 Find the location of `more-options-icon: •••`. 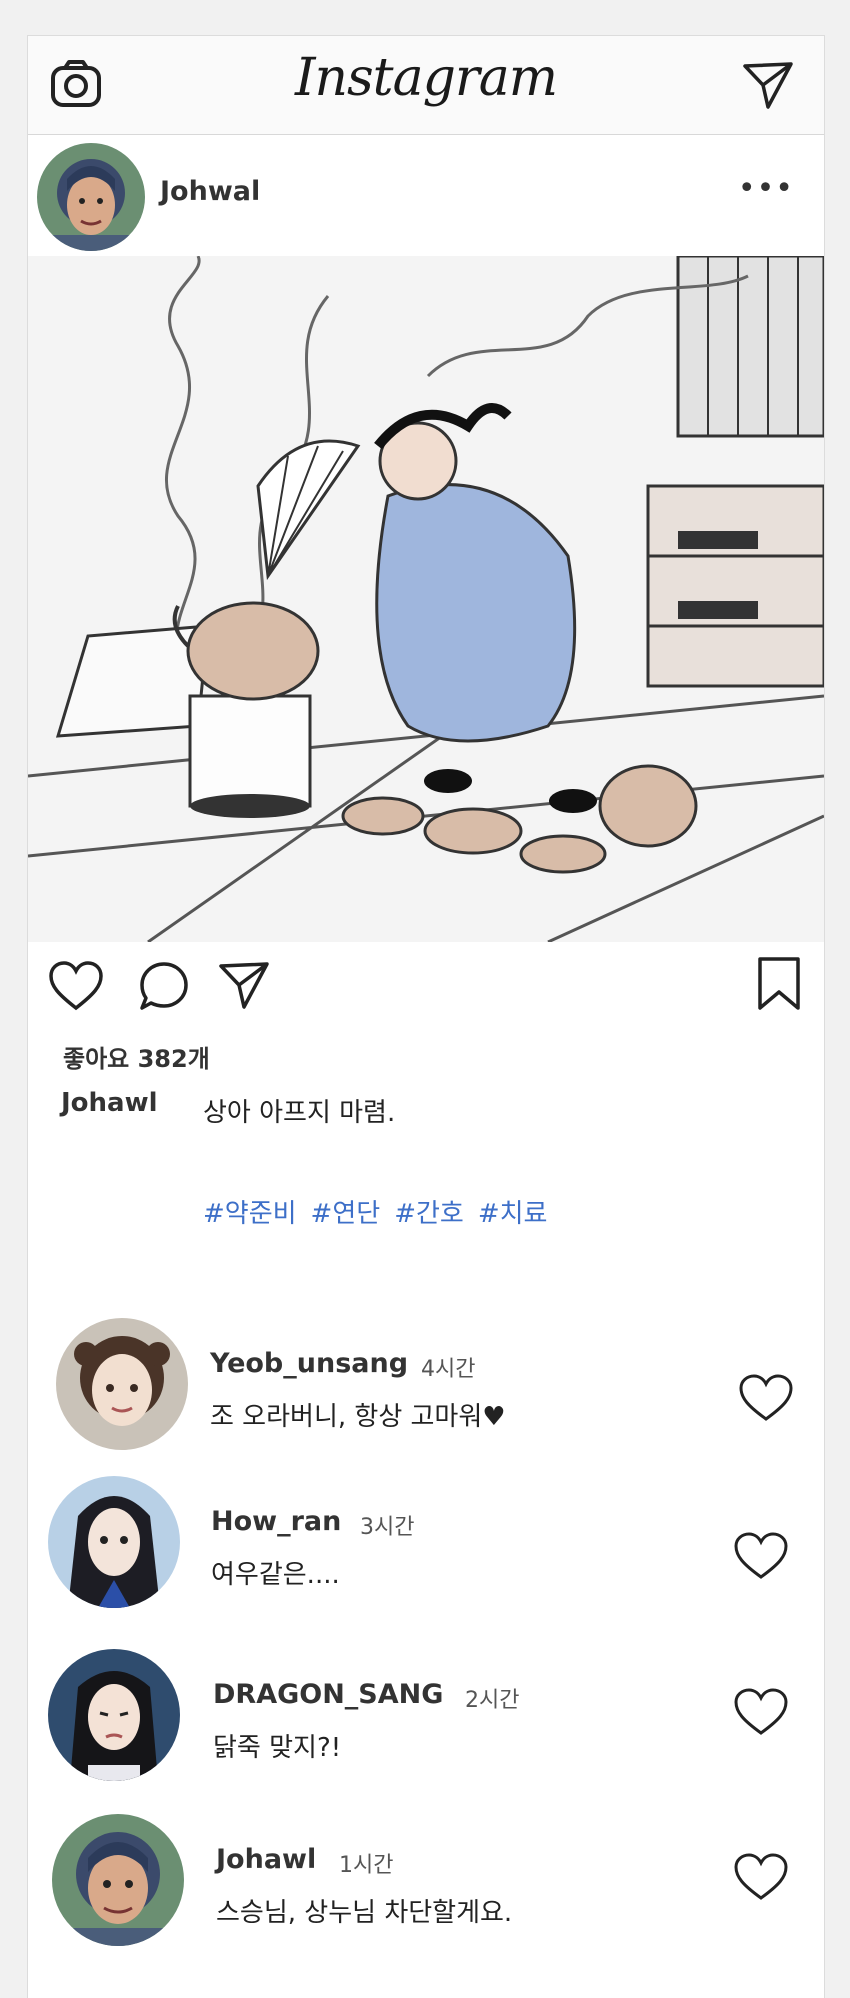

more-options-icon: ••• is located at coordinates (766, 188).